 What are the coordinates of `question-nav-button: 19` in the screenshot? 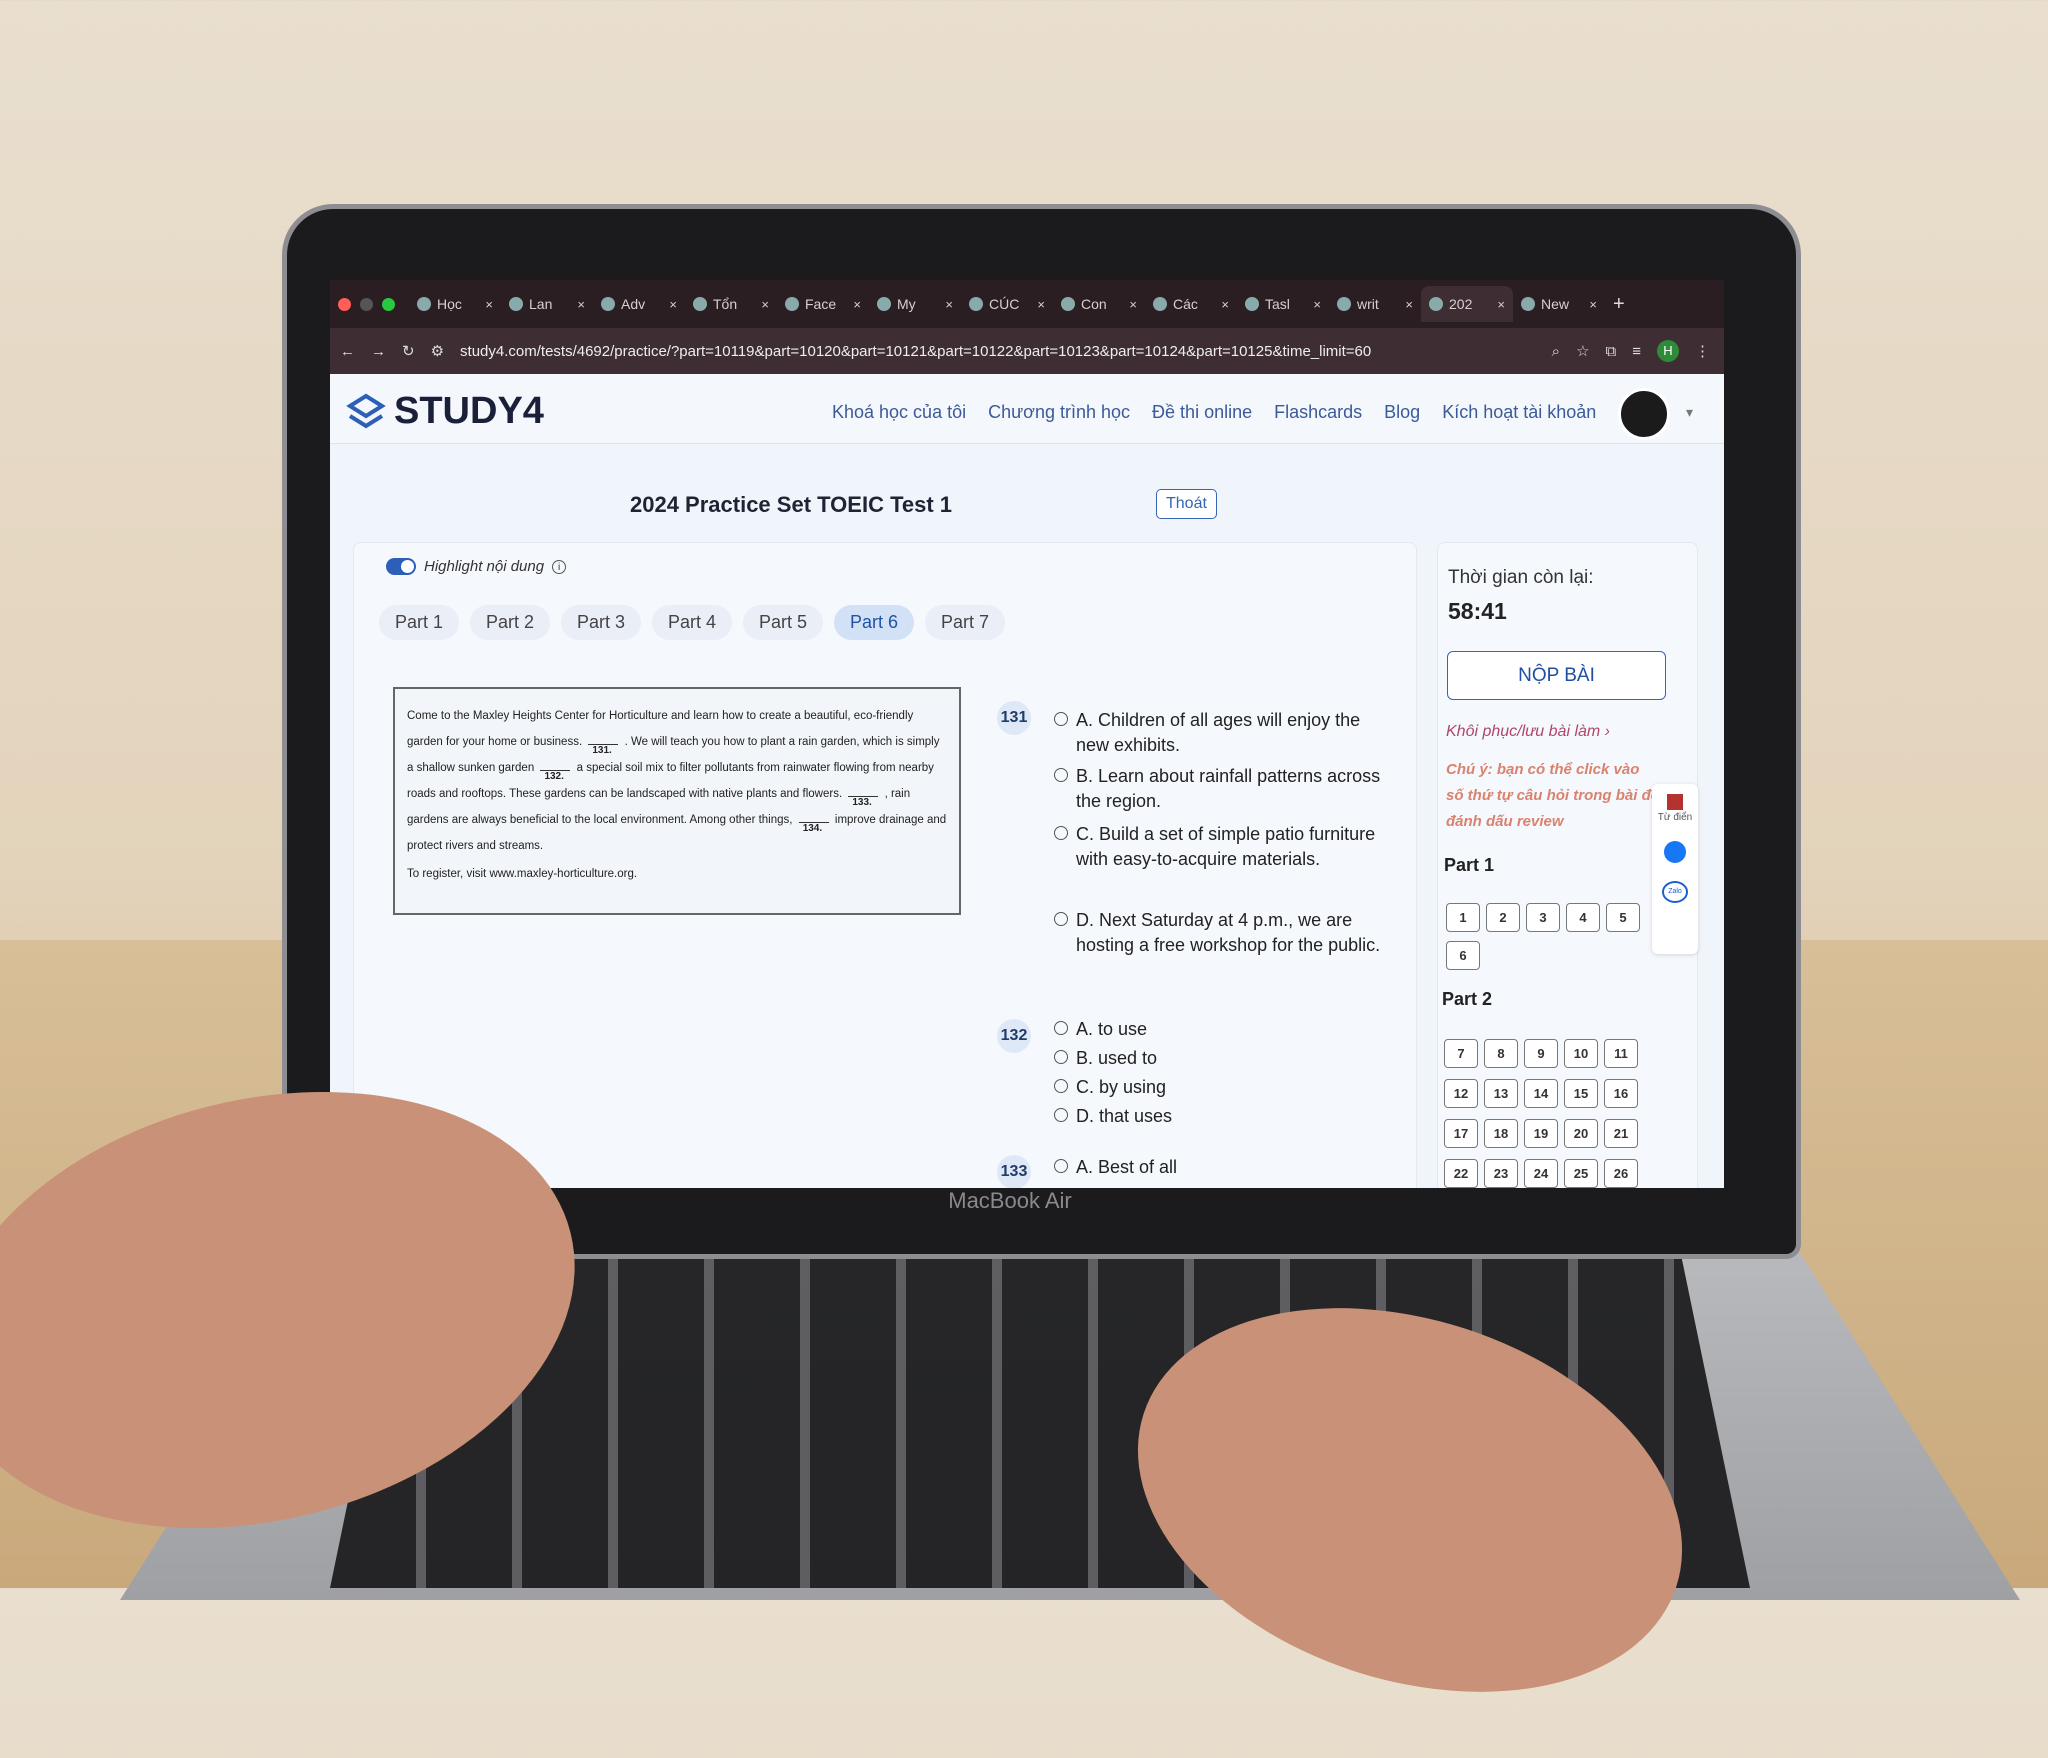 It's located at (1541, 1133).